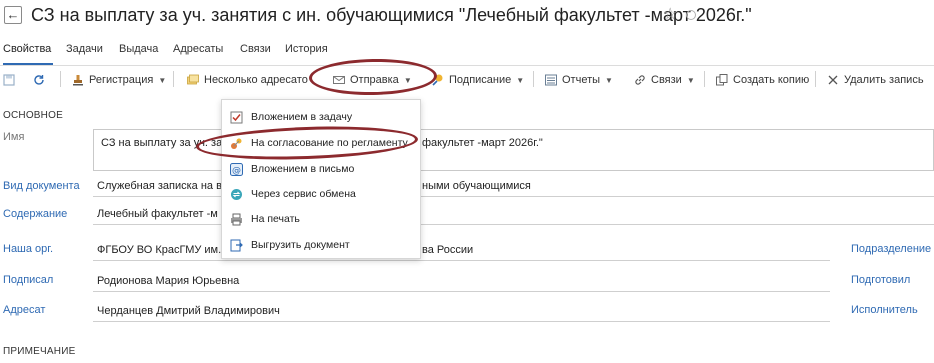 The width and height of the screenshot is (934, 363). I want to click on create-copy-button: Создать копию, so click(762, 80).